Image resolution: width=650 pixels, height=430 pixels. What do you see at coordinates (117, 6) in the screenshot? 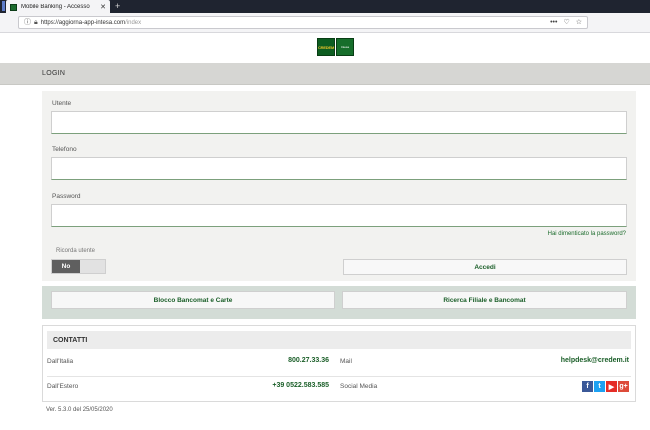
I see `new-tab-plus-icon: +` at bounding box center [117, 6].